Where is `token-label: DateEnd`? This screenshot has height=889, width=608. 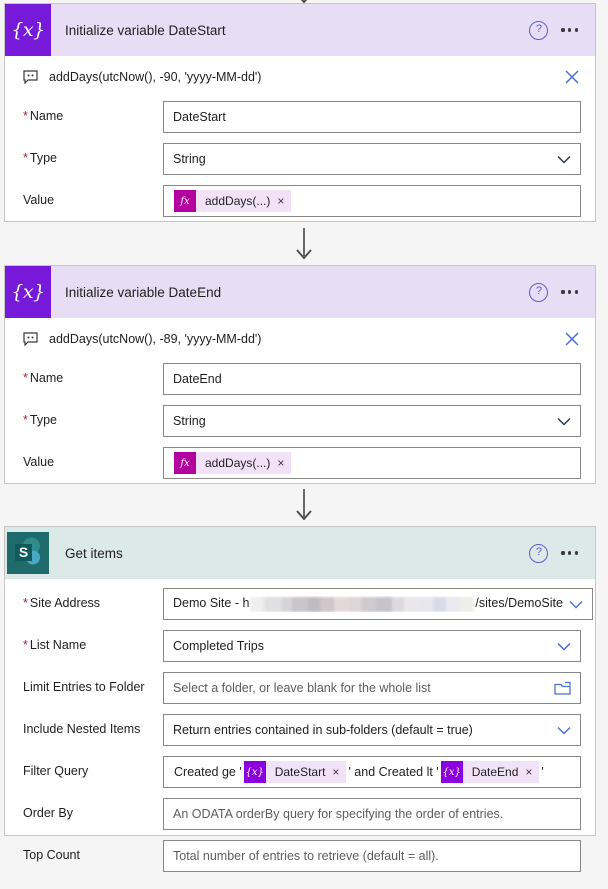 token-label: DateEnd is located at coordinates (495, 772).